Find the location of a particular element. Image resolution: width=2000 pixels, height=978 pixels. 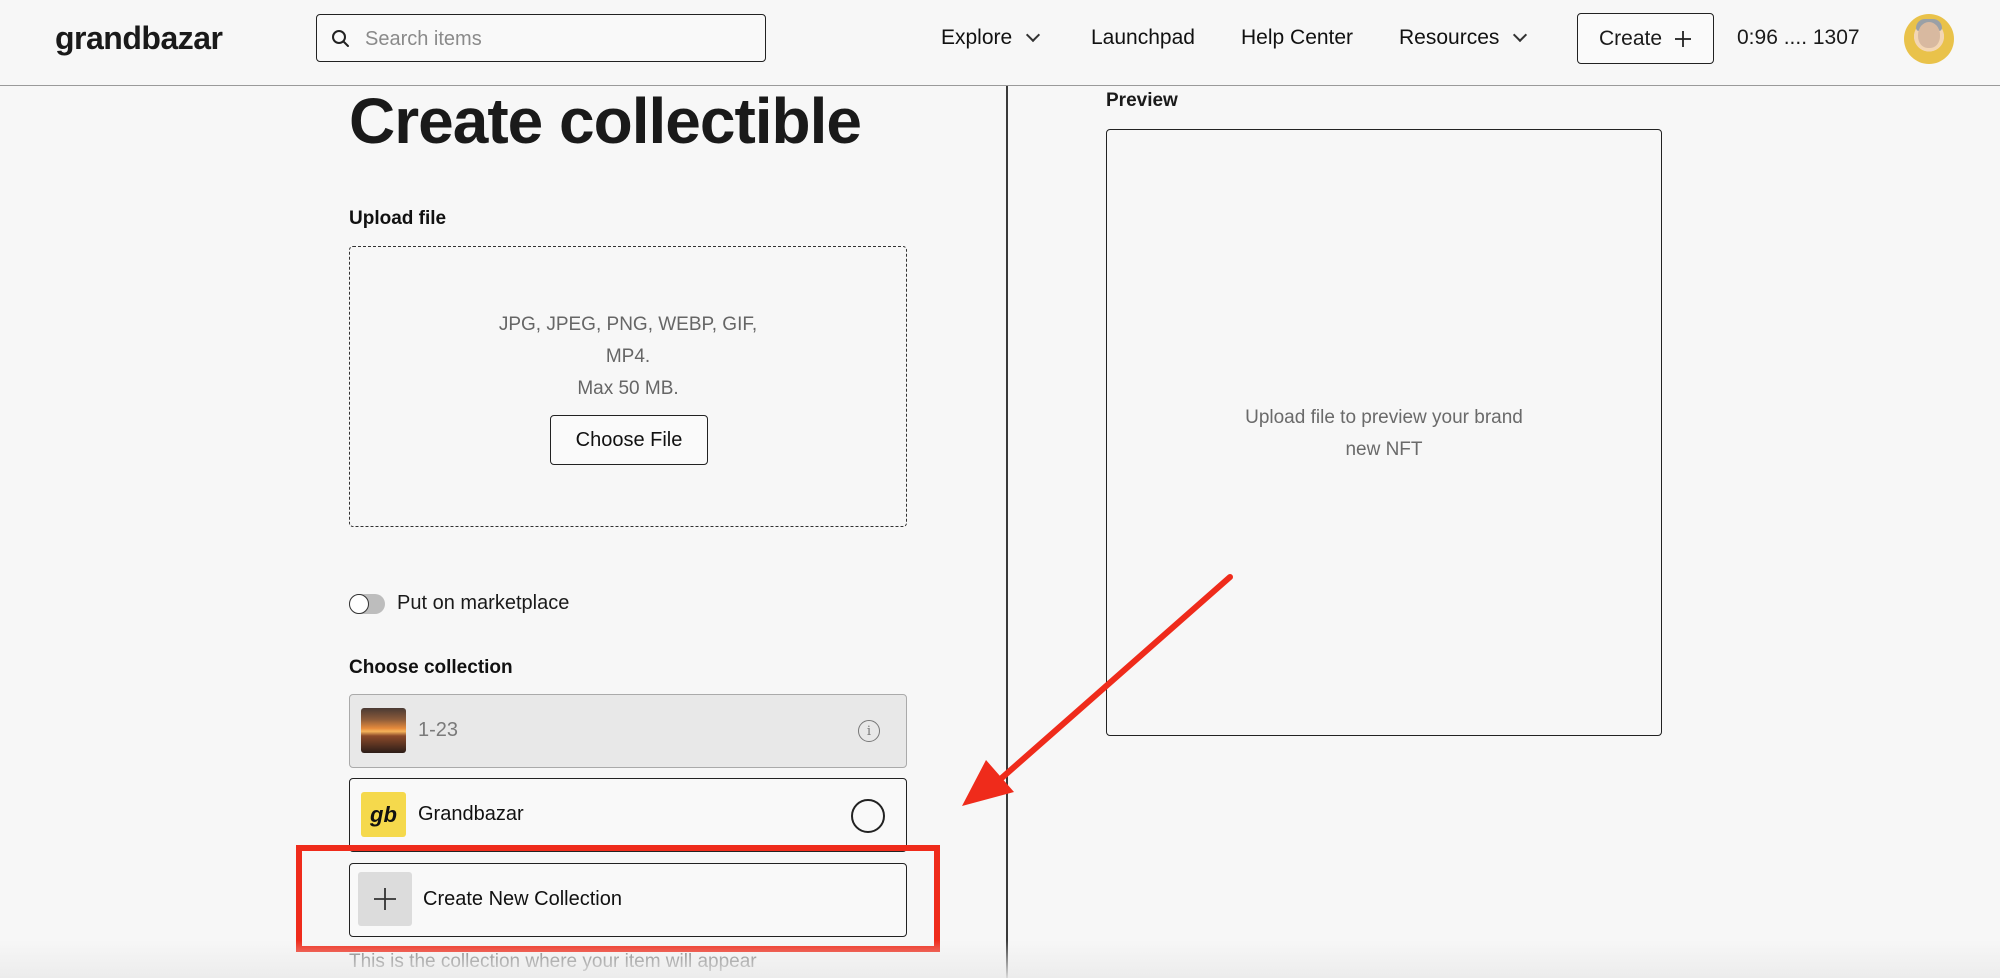

nav-resources-label: Resources is located at coordinates (1449, 37).